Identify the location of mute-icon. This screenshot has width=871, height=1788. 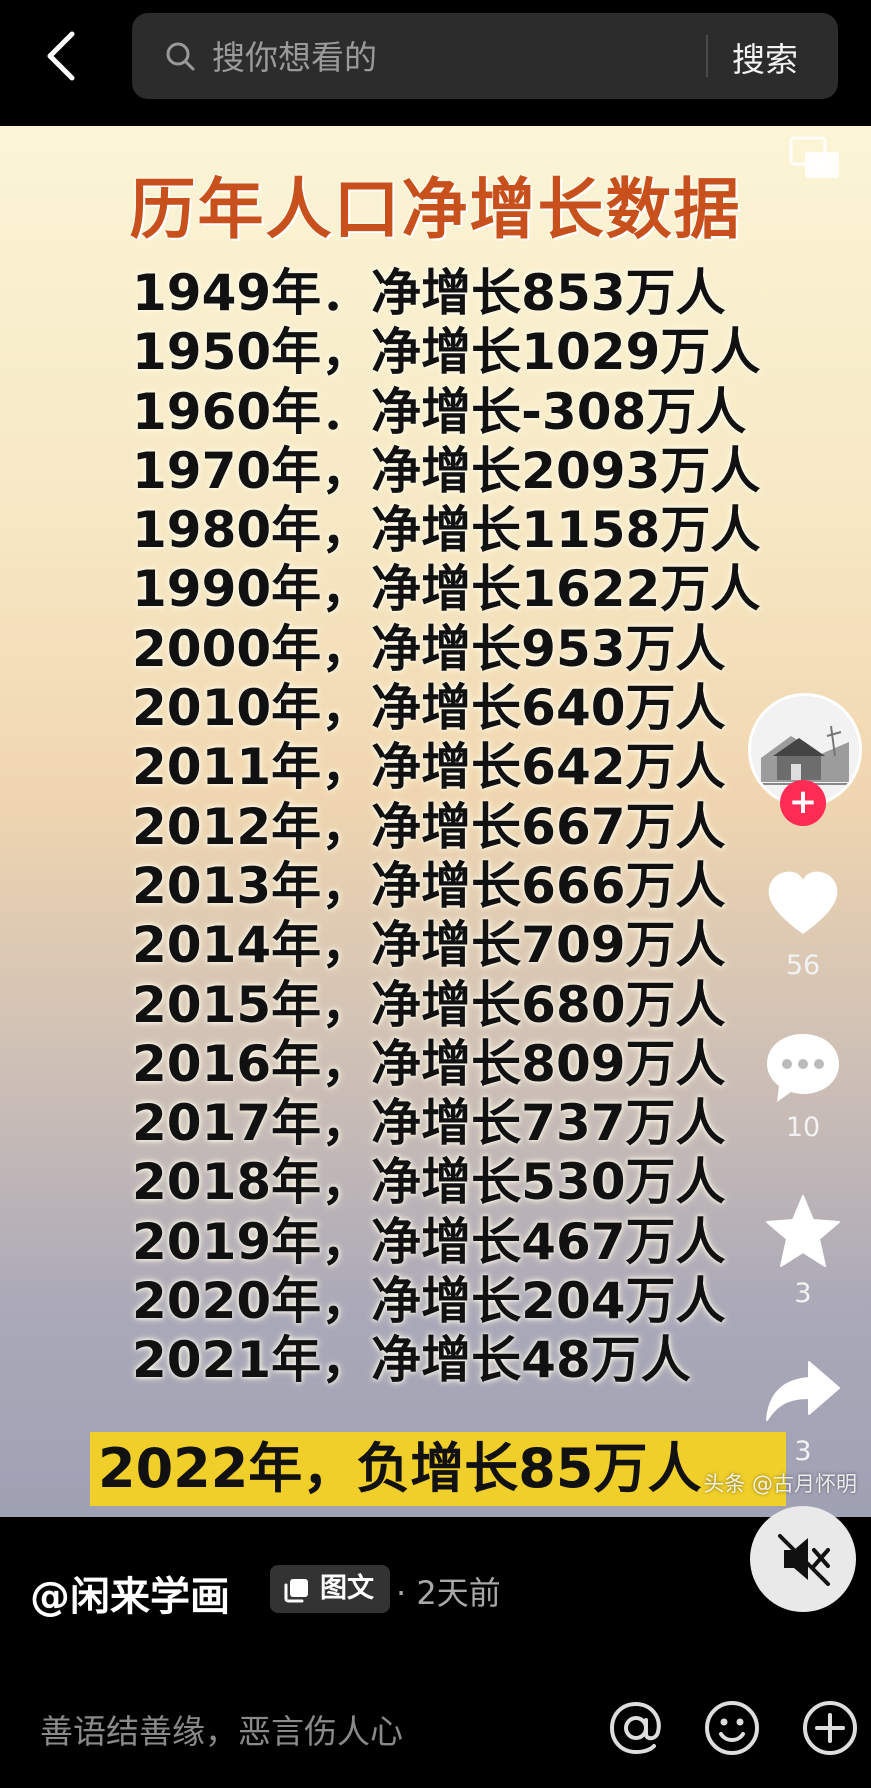
(804, 1560).